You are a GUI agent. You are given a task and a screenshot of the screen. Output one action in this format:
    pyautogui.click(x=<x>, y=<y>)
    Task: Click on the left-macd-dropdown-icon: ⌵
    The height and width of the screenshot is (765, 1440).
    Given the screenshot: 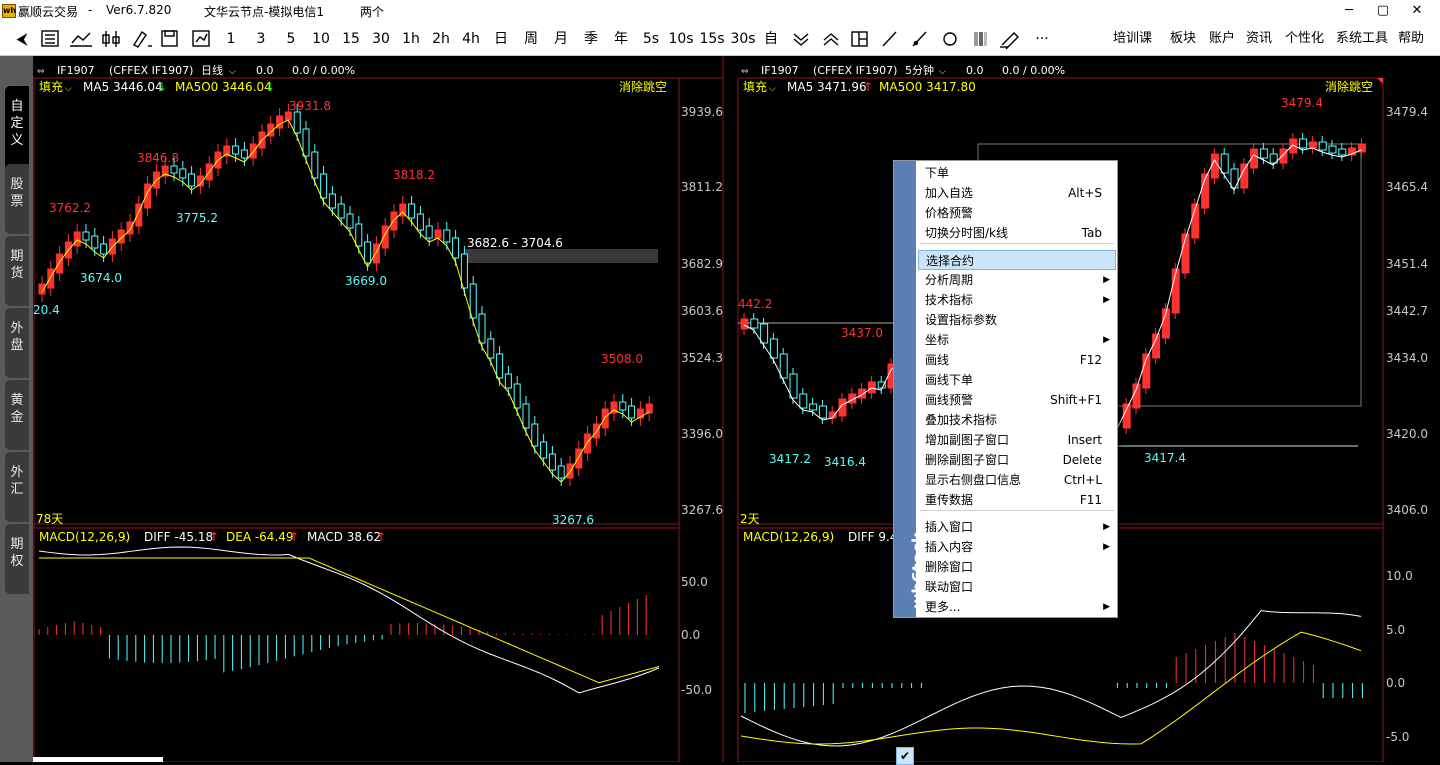 What is the action you would take?
    pyautogui.click(x=126, y=539)
    